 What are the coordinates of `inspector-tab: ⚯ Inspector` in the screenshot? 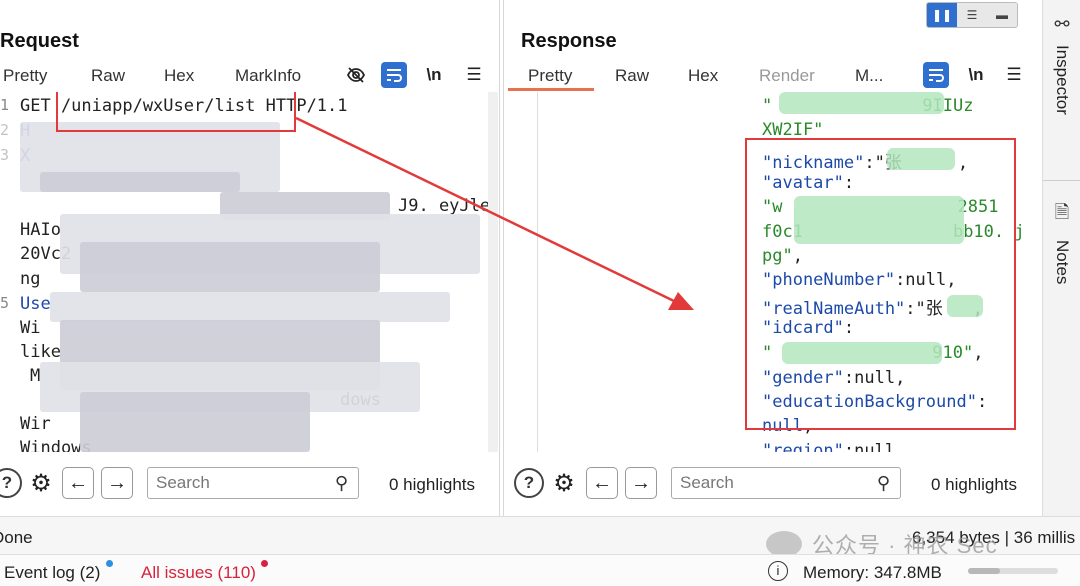 It's located at (1061, 64).